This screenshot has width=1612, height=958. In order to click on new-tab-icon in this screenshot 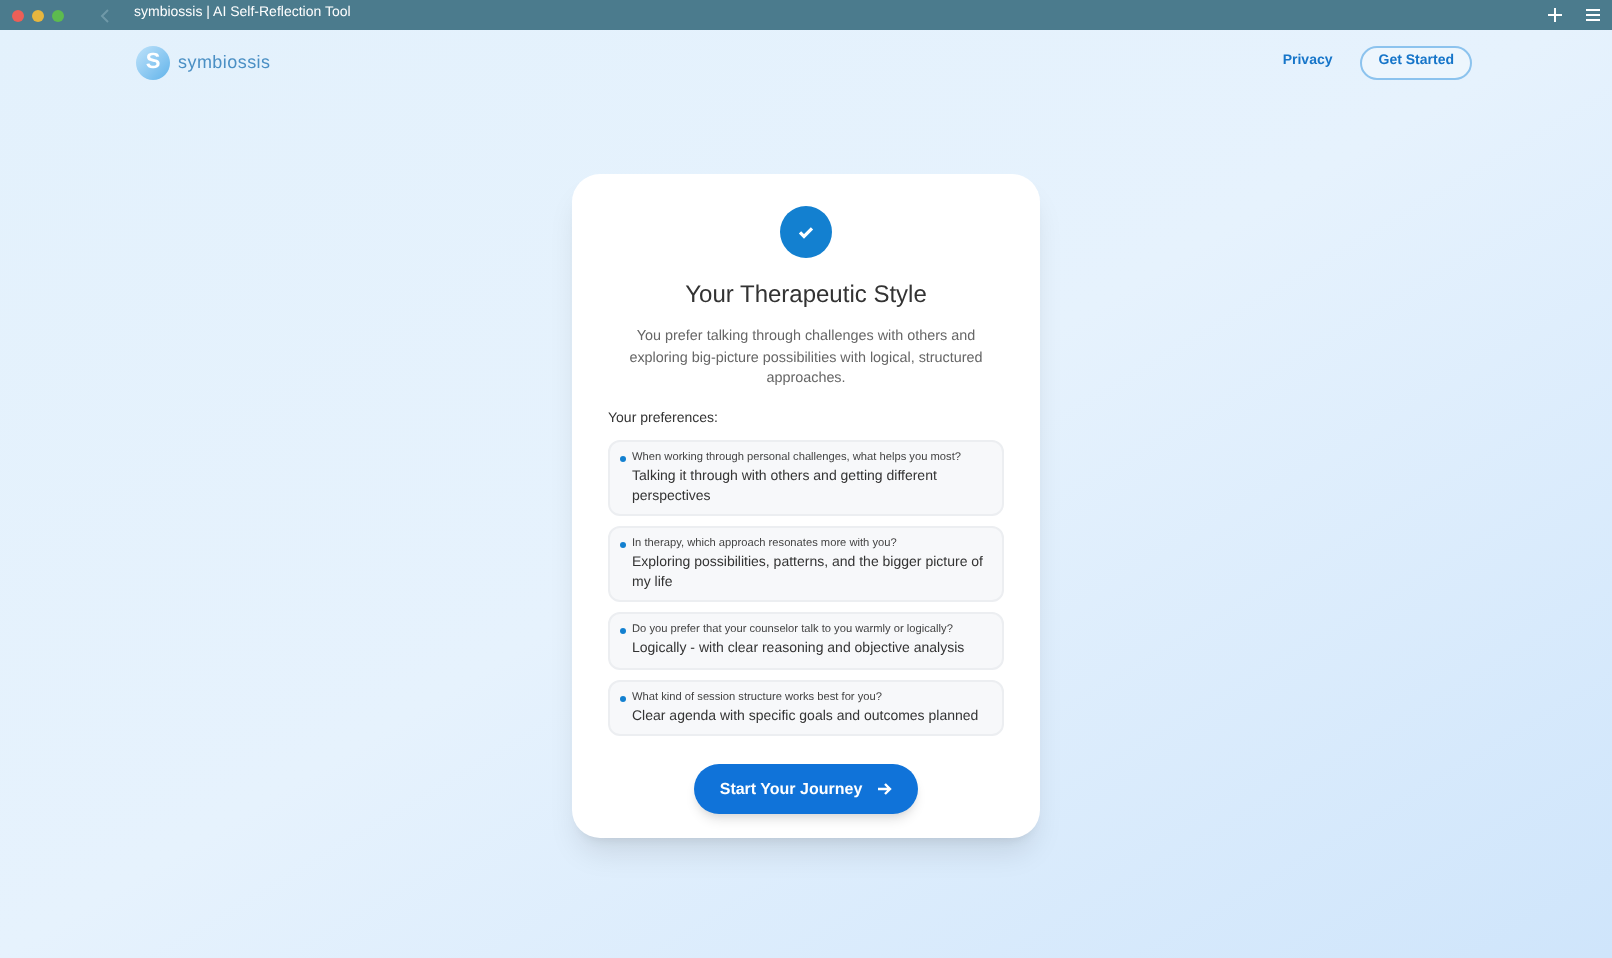, I will do `click(1555, 15)`.